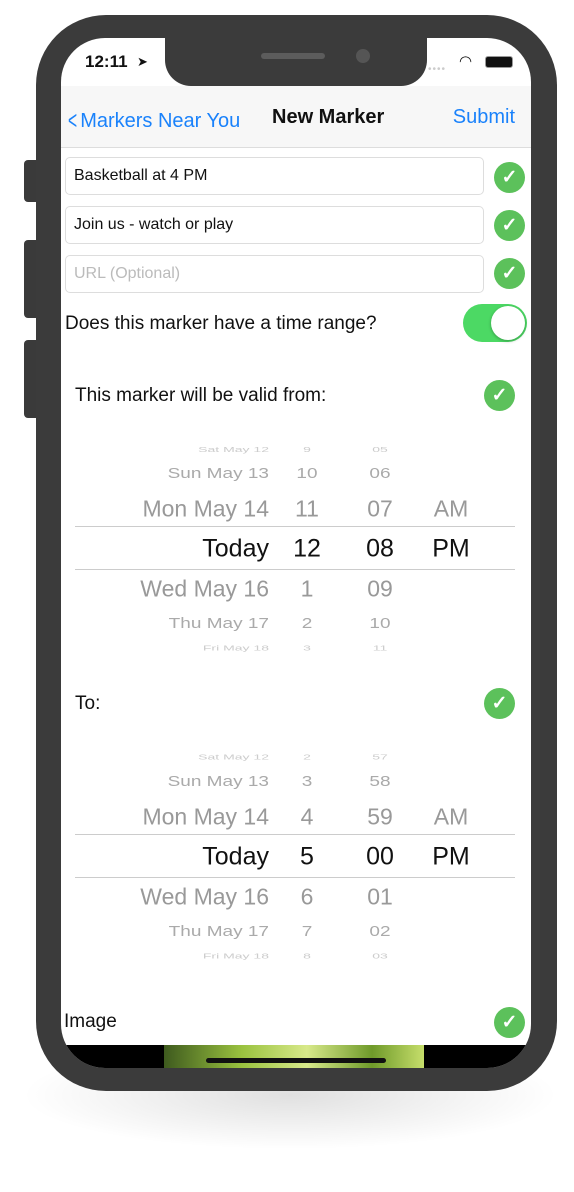  What do you see at coordinates (90, 1021) in the screenshot?
I see `image-label: Image` at bounding box center [90, 1021].